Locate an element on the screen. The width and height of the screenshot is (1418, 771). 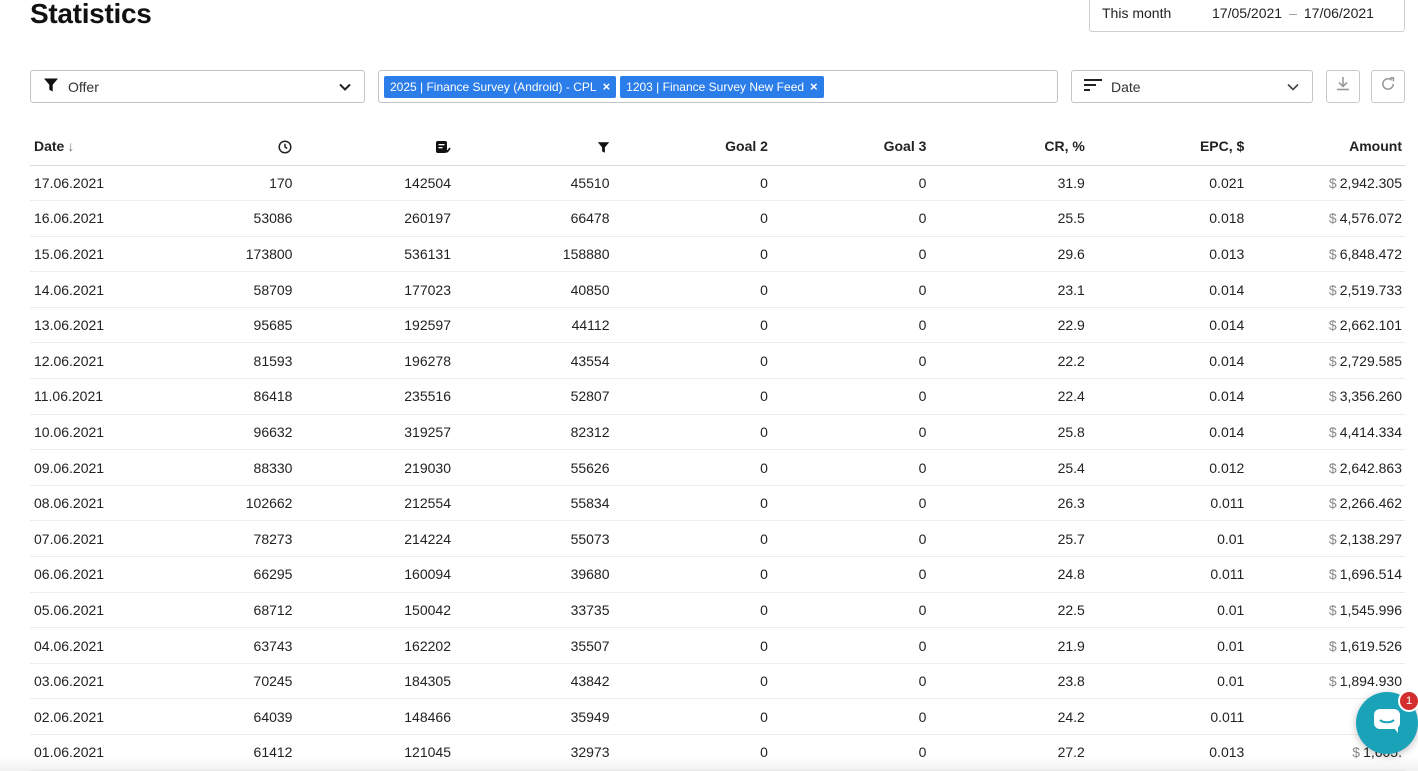
cell-cr: 22.5 is located at coordinates (1008, 610).